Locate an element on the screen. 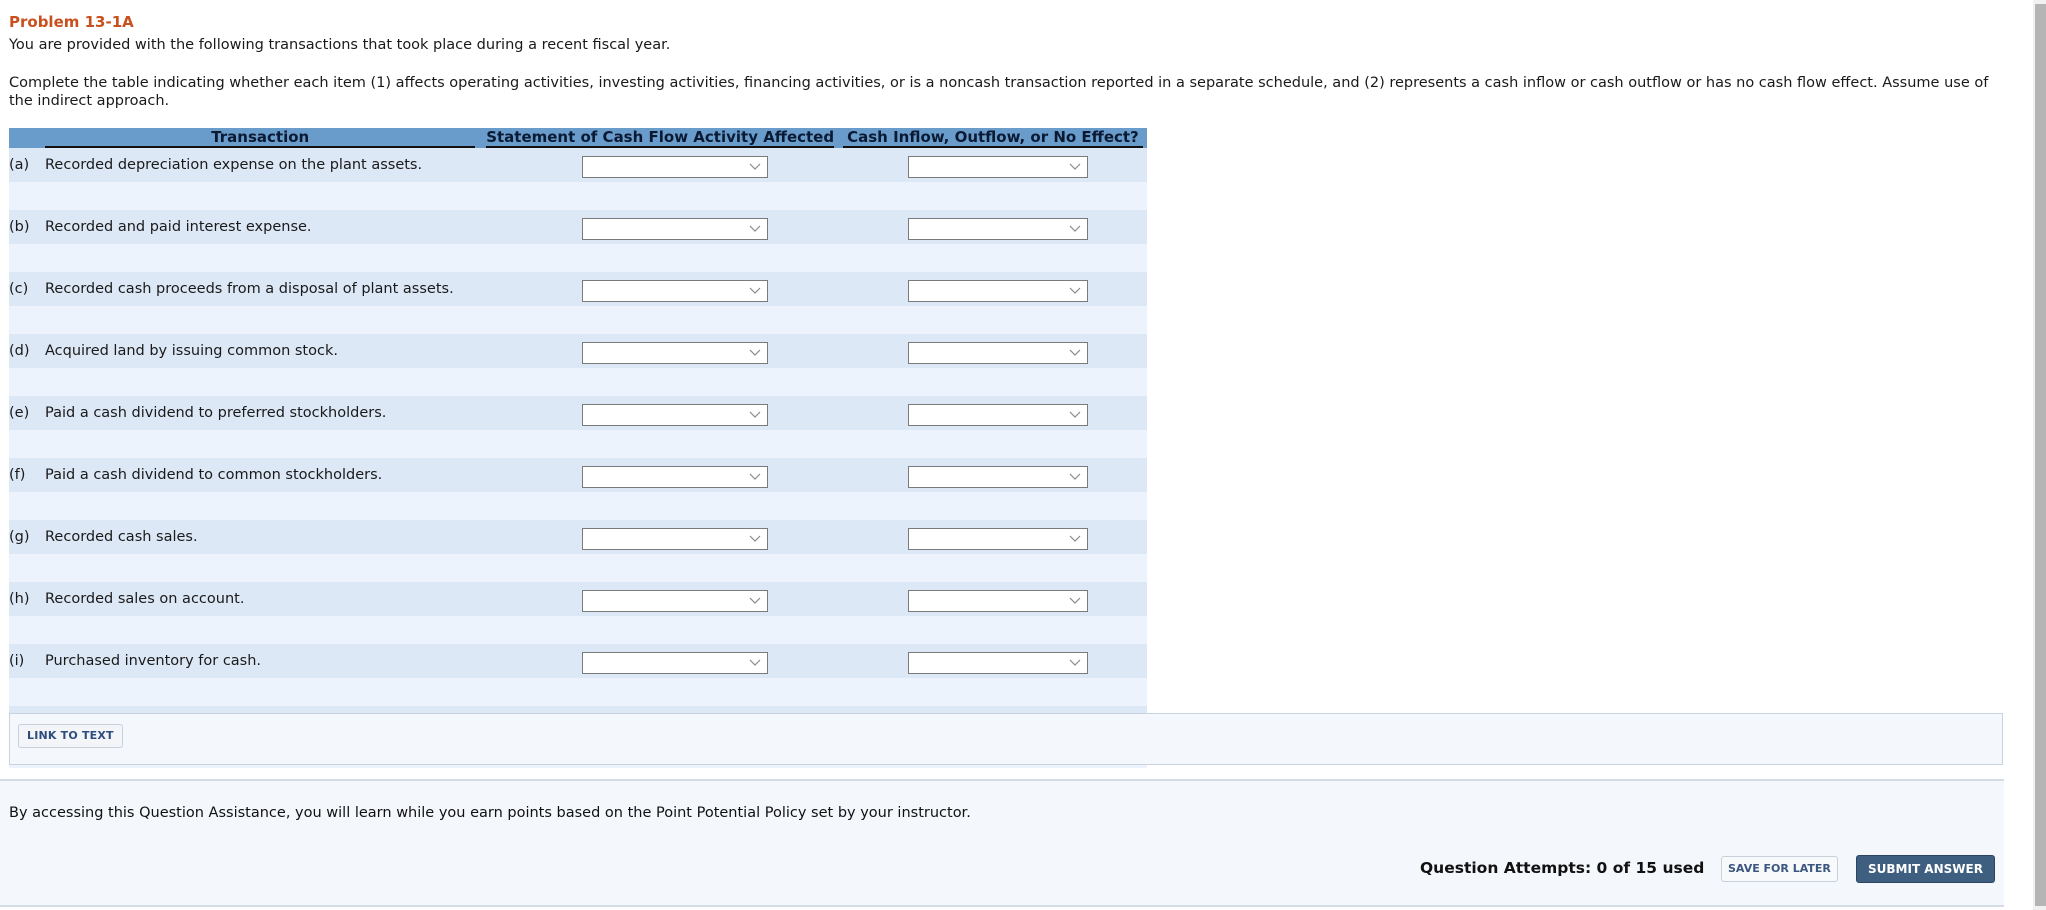 This screenshot has height=910, width=2046. row-letter: (d) is located at coordinates (19, 351).